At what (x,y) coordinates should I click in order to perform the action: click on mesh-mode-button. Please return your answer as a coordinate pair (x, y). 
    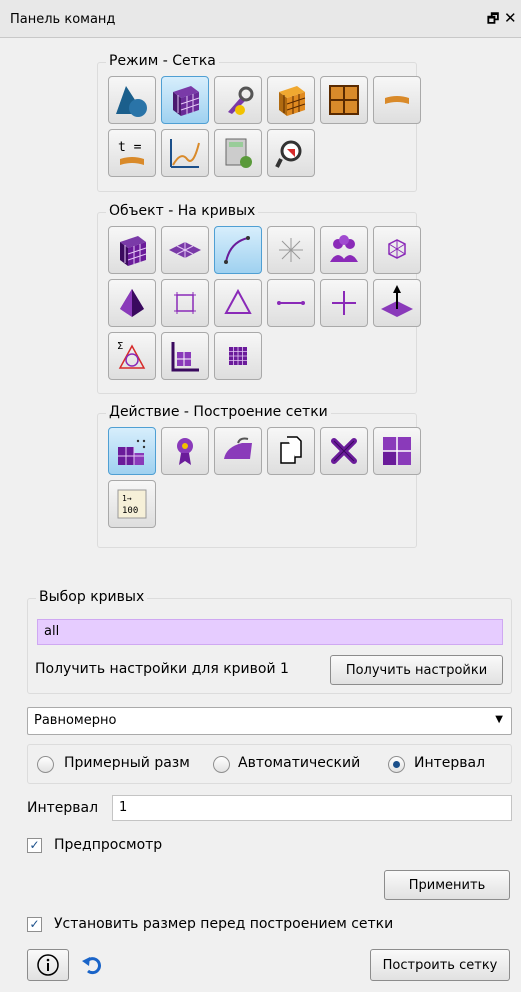
    Looking at the image, I should click on (185, 100).